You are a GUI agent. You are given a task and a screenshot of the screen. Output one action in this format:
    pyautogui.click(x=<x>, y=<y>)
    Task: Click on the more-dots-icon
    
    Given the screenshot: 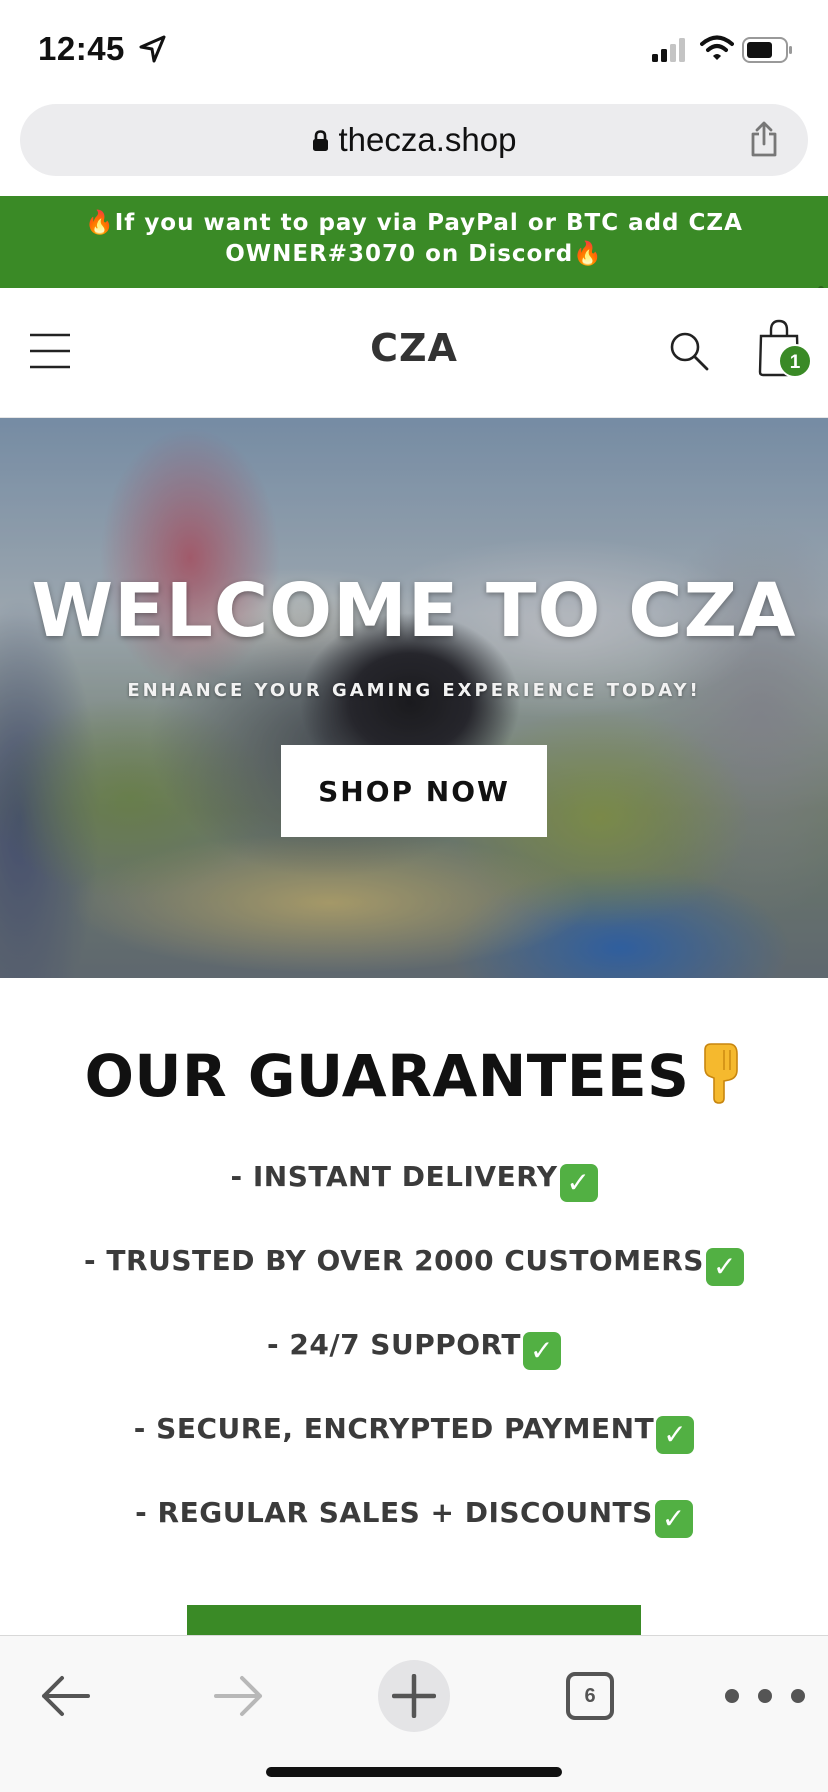 What is the action you would take?
    pyautogui.click(x=765, y=1696)
    